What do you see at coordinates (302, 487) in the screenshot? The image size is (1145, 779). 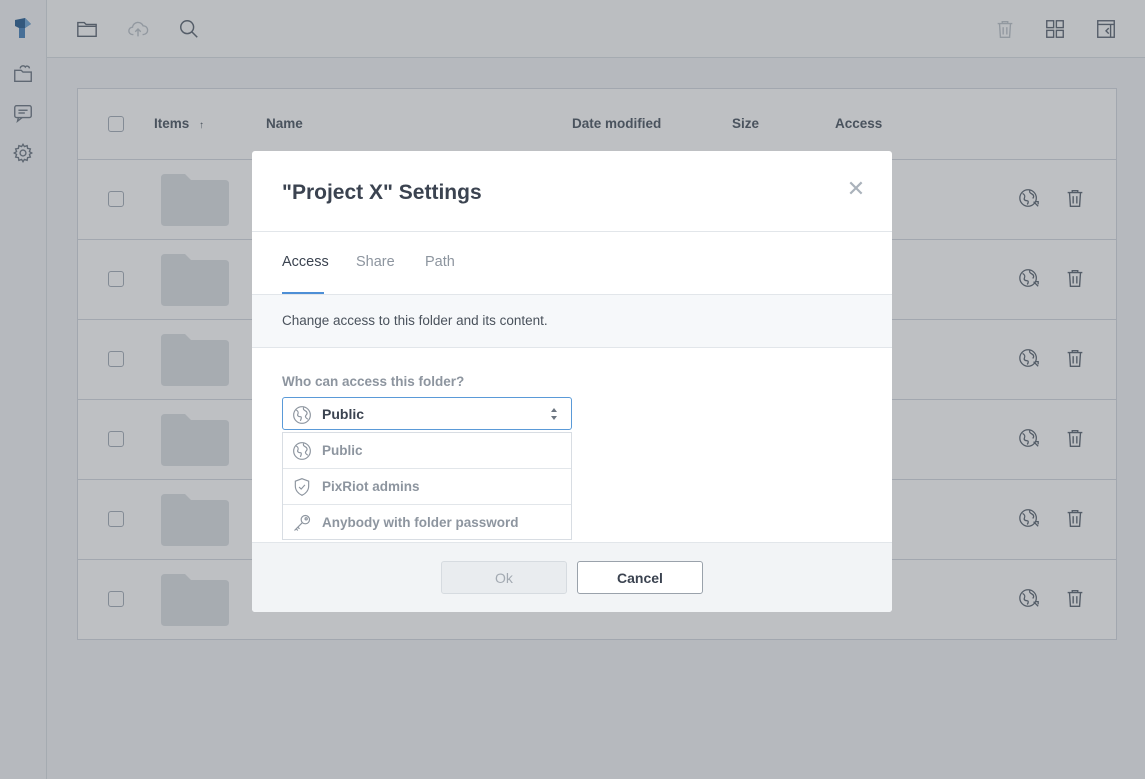 I see `shield-icon` at bounding box center [302, 487].